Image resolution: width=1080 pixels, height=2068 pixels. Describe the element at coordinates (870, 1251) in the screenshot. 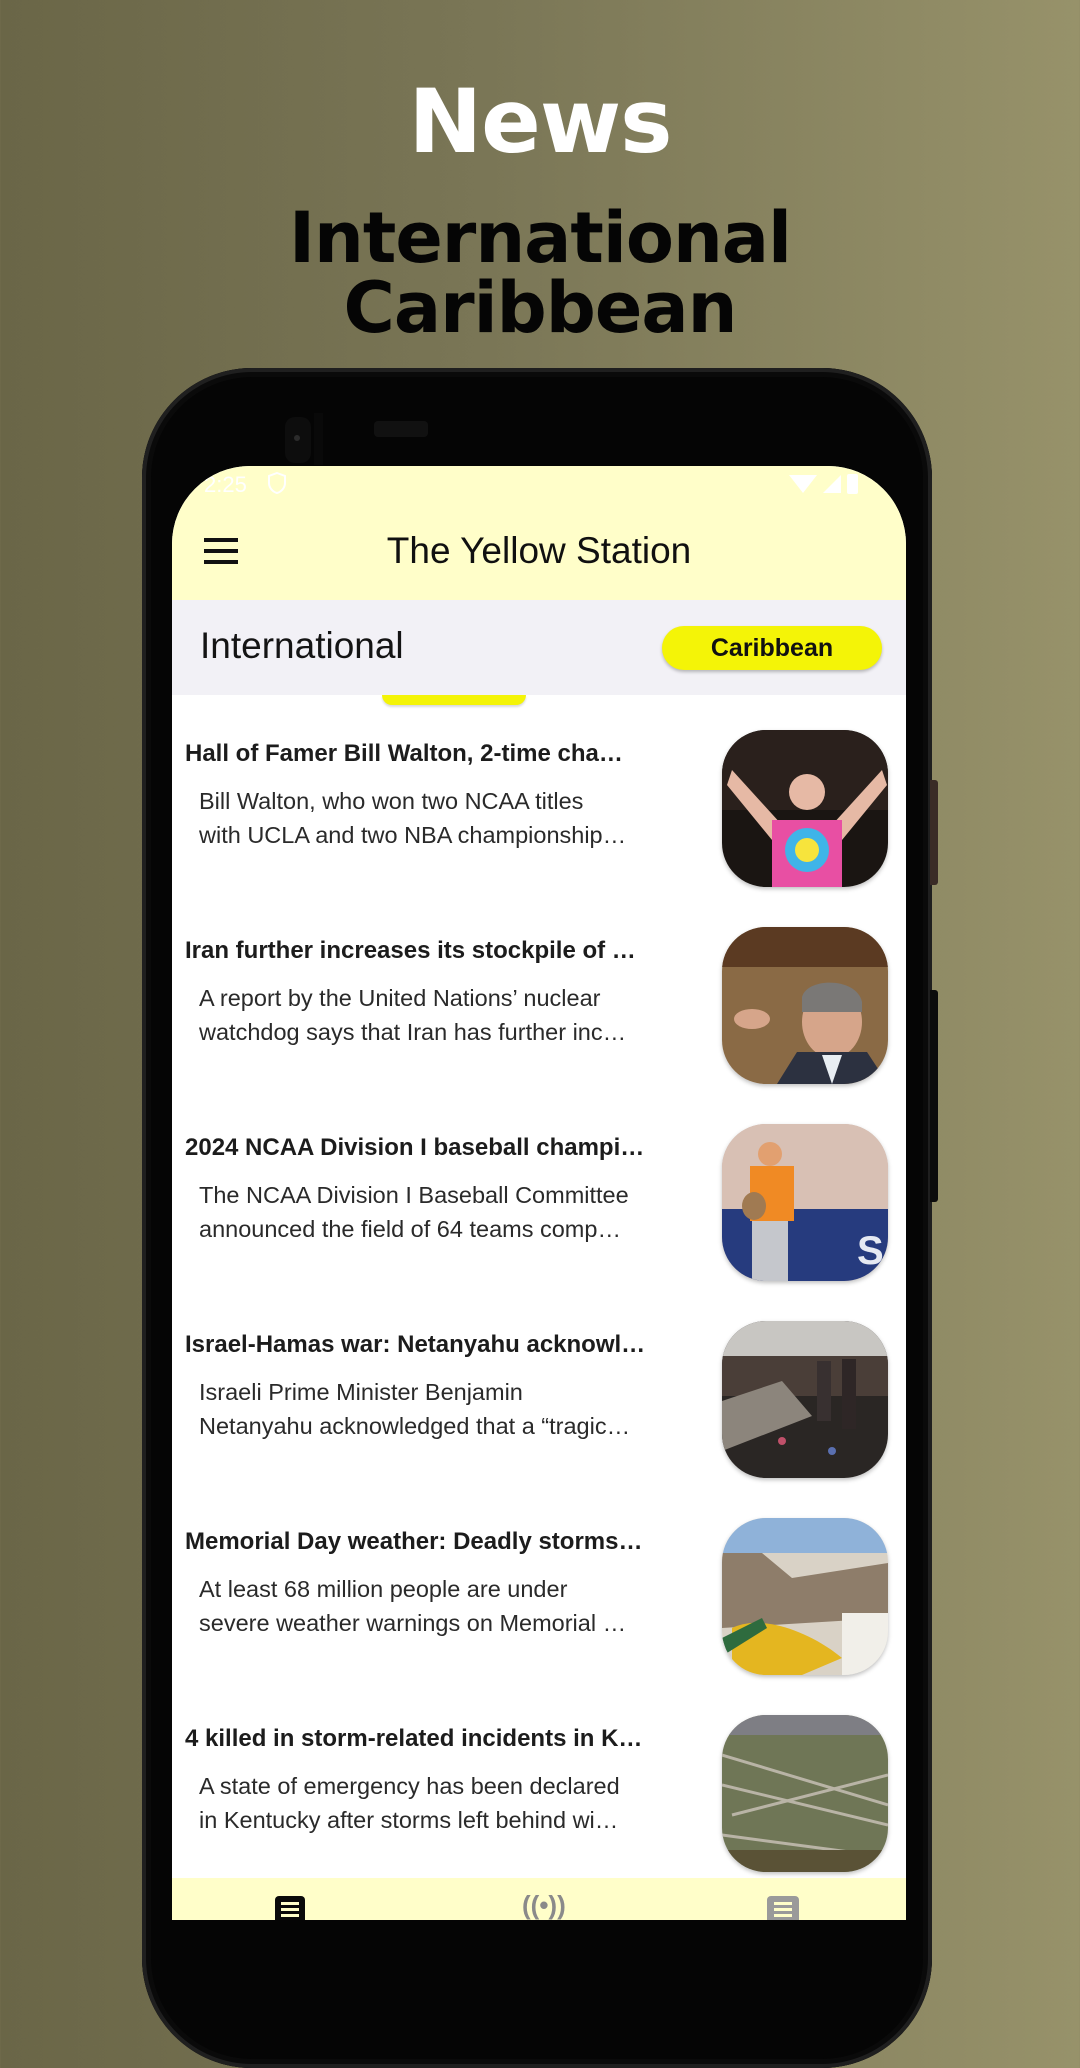

I see `svg-text: S` at that location.